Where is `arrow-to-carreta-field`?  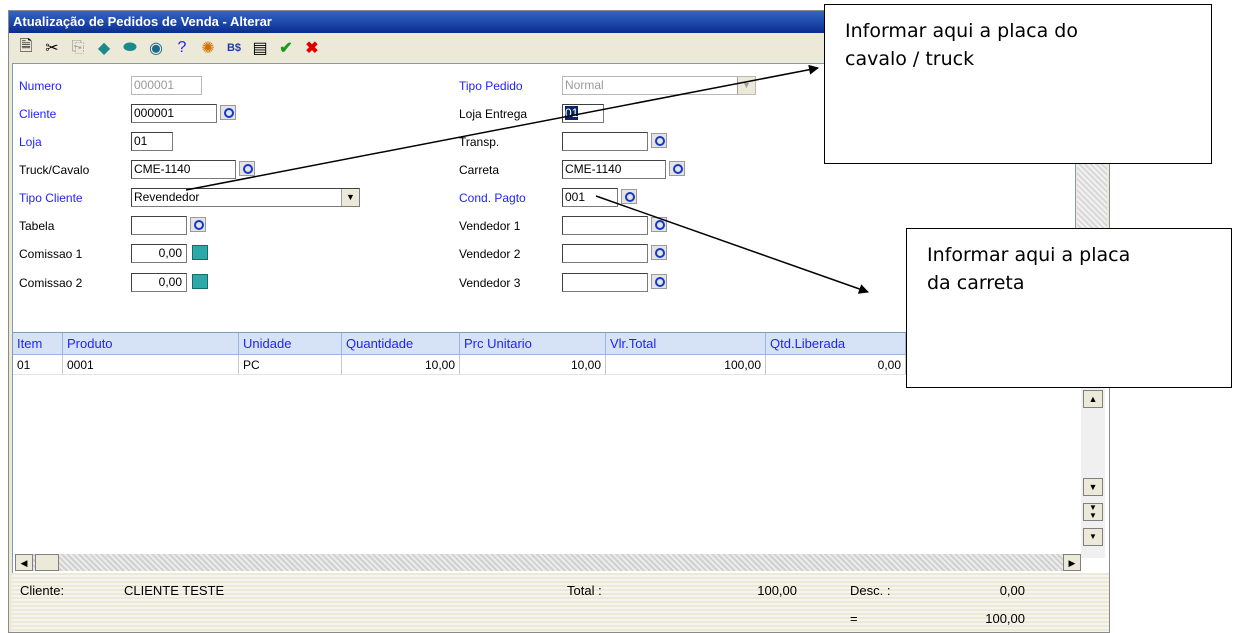 arrow-to-carreta-field is located at coordinates (732, 244).